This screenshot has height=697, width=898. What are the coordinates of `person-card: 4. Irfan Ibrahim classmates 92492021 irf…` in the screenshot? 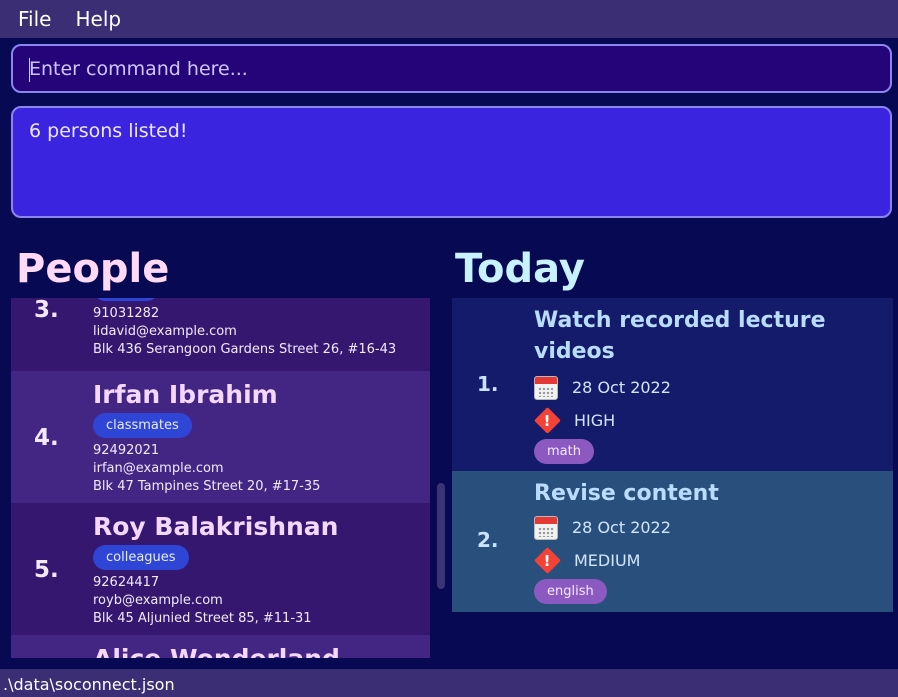 It's located at (220, 437).